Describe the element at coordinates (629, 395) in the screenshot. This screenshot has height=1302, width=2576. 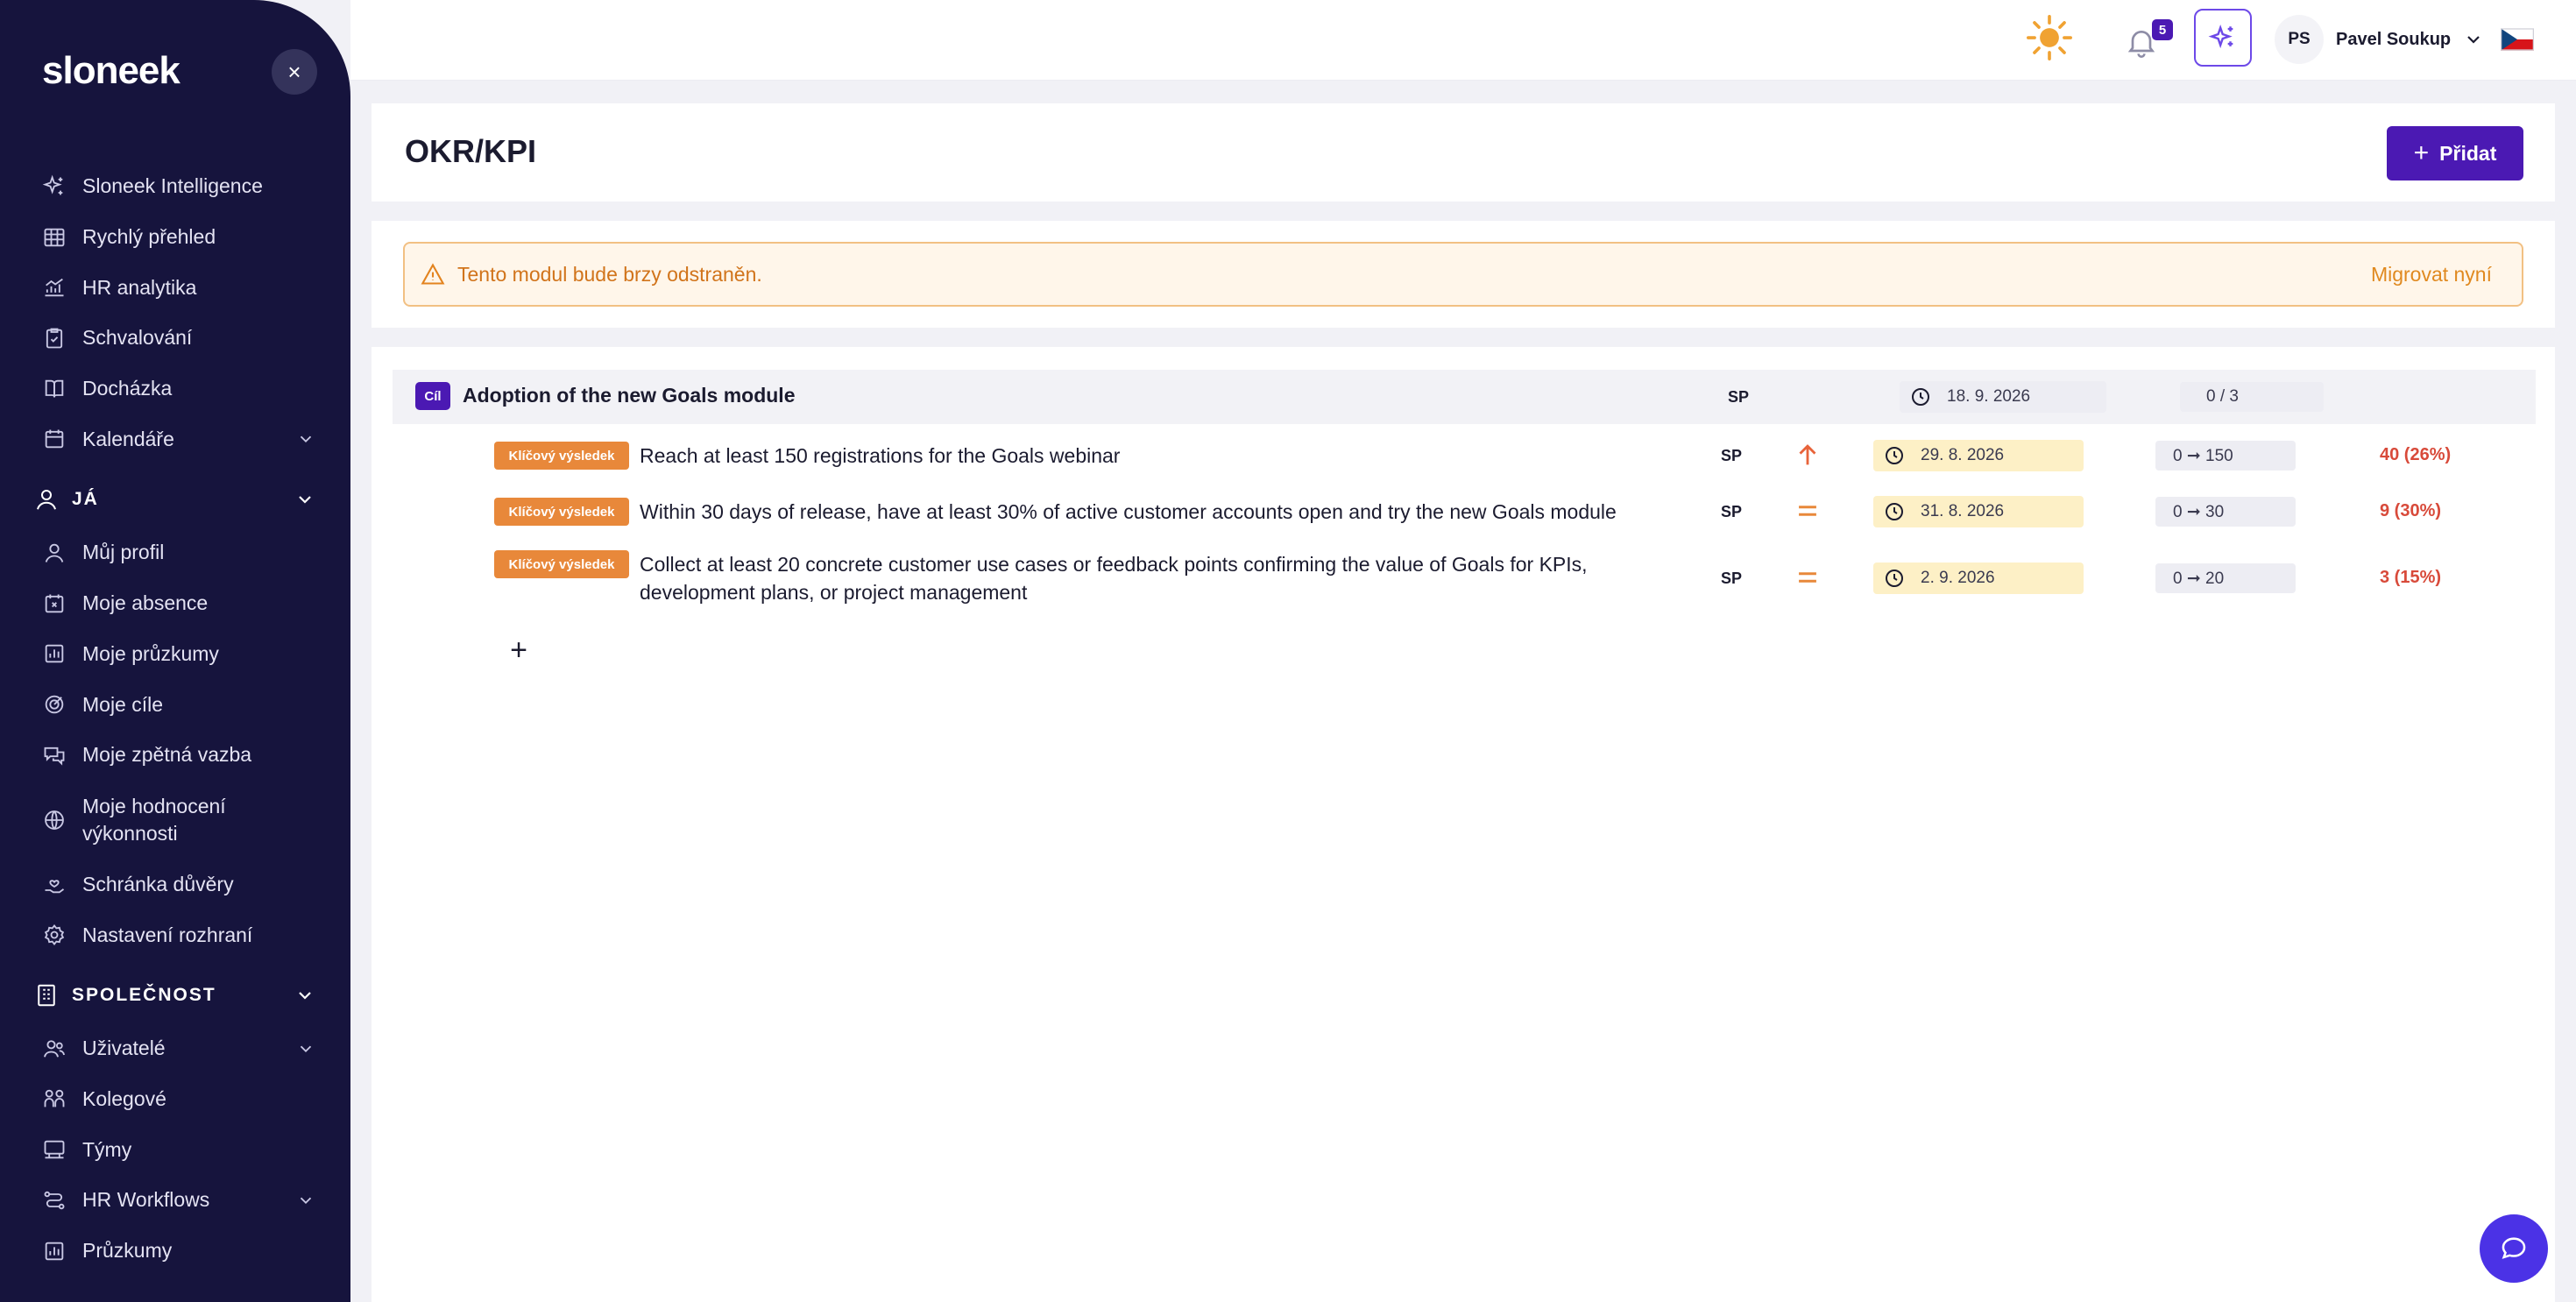
I see `goal-title: Adoption of the new Goals module` at that location.